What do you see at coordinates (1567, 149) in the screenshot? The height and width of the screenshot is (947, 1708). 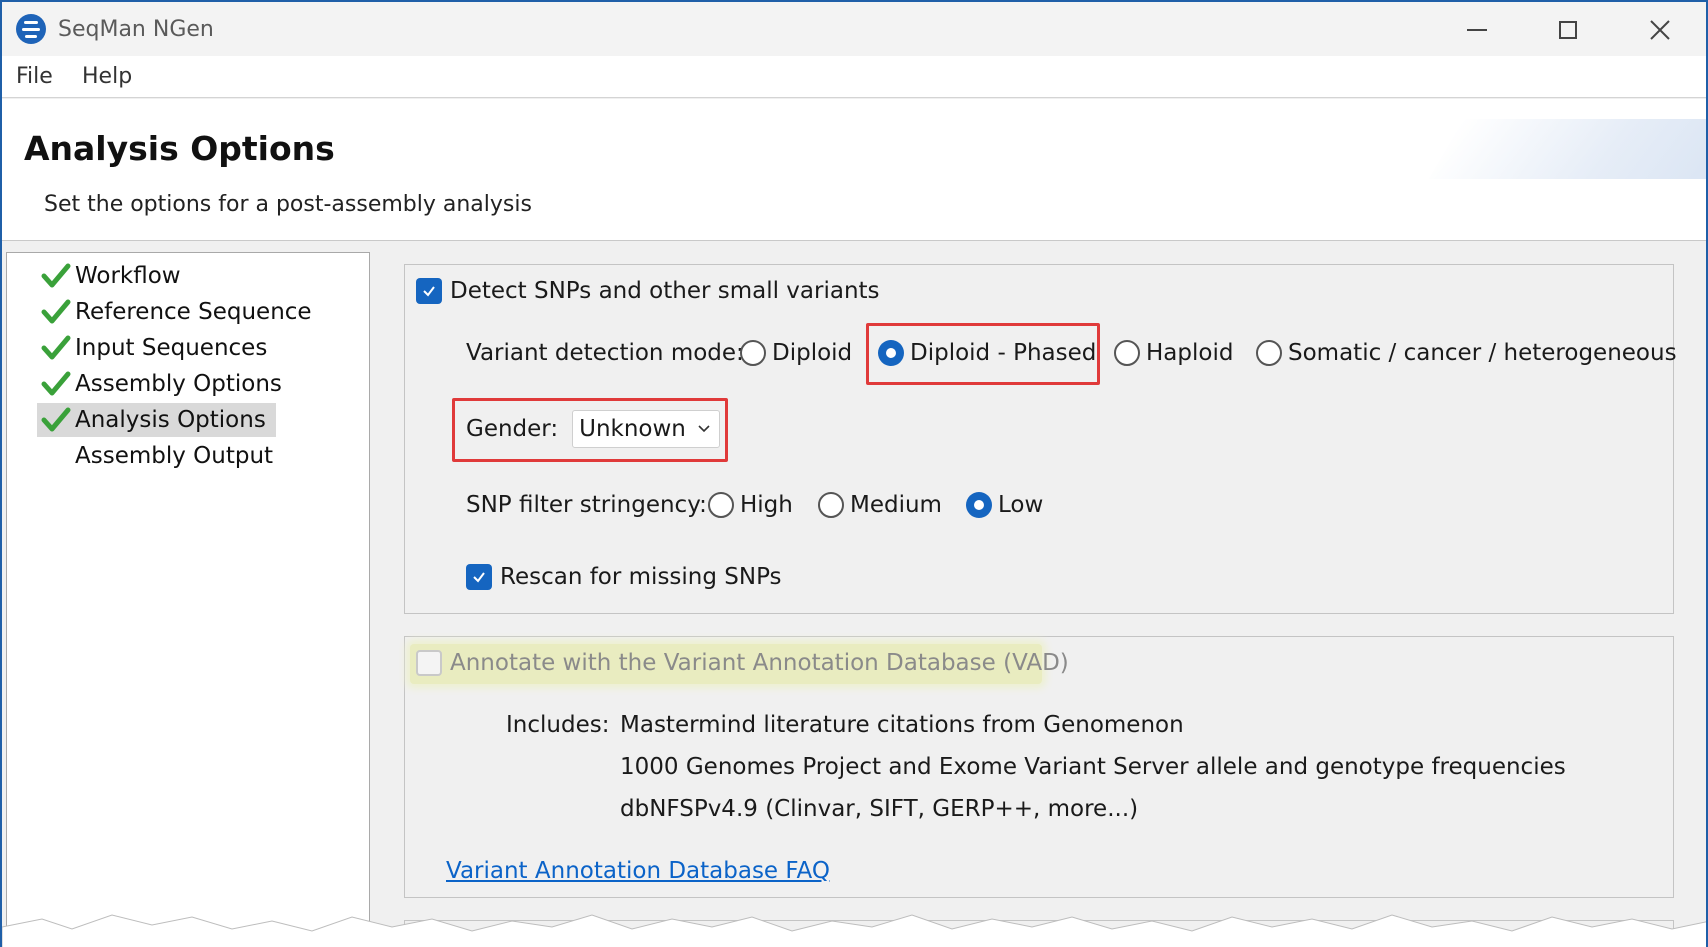 I see `header-decoration` at bounding box center [1567, 149].